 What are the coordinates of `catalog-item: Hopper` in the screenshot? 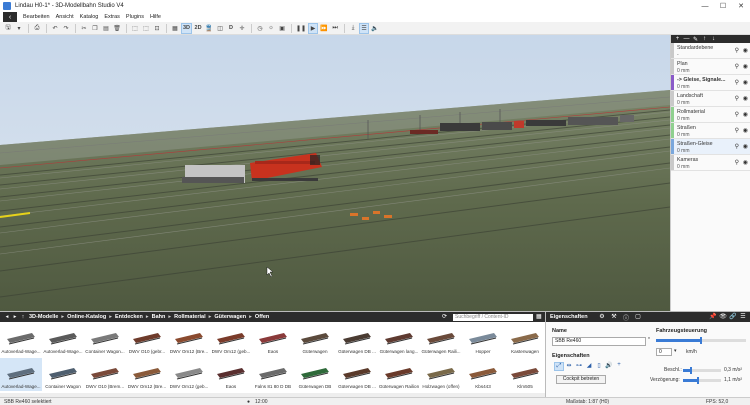 It's located at (483, 339).